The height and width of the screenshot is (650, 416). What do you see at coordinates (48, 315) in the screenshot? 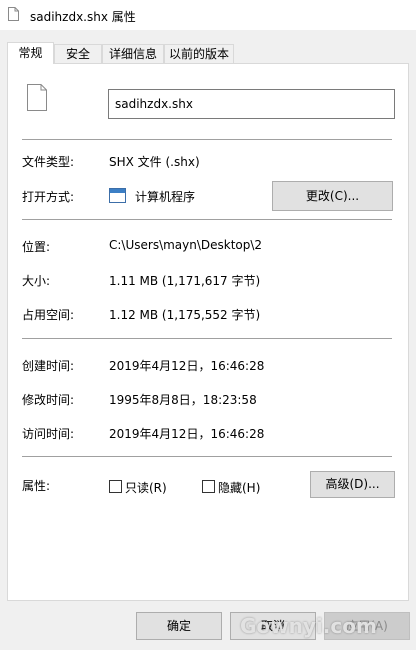
I see `size-on-disk-label: 占用空间:` at bounding box center [48, 315].